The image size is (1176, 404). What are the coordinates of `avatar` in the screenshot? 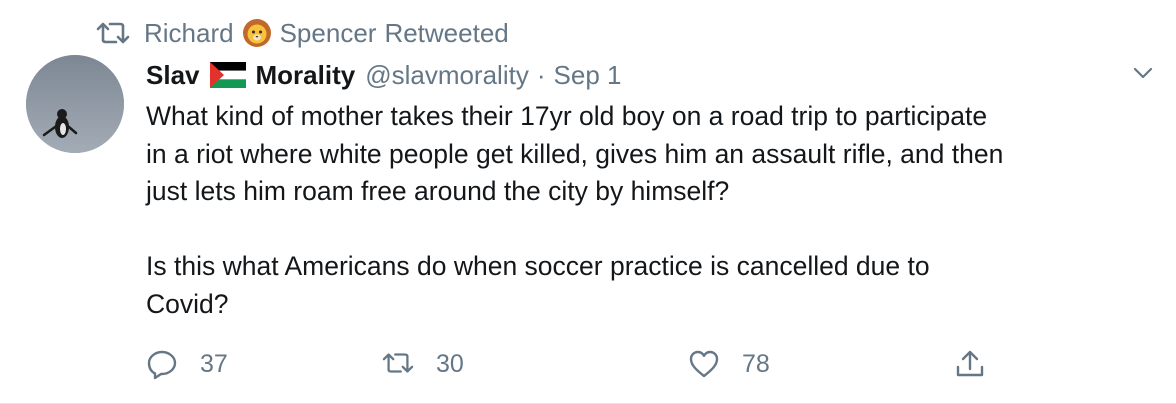 It's located at (75, 104).